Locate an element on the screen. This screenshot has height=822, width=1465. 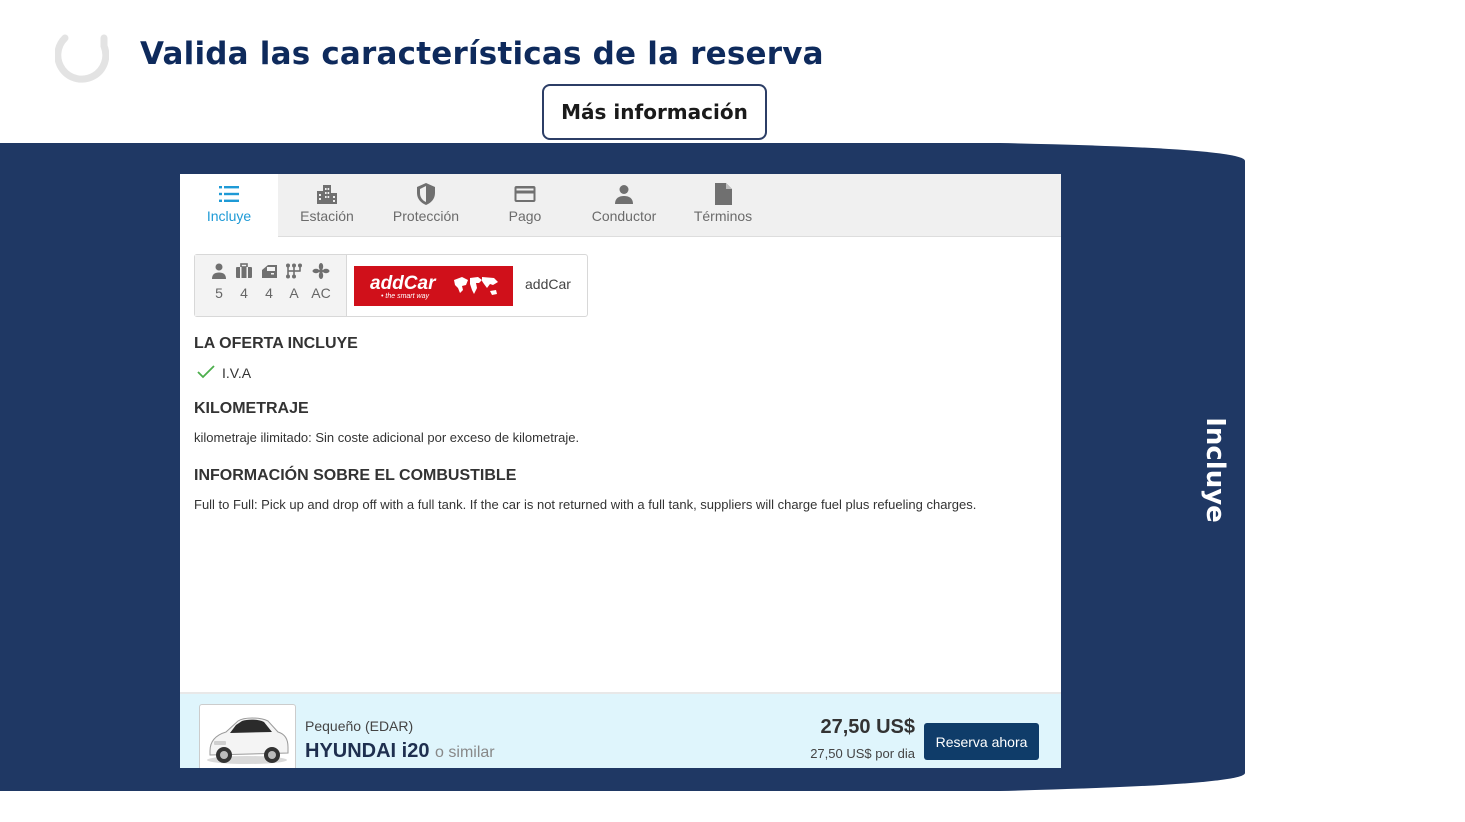
tab-incluye: Incluye is located at coordinates (229, 206).